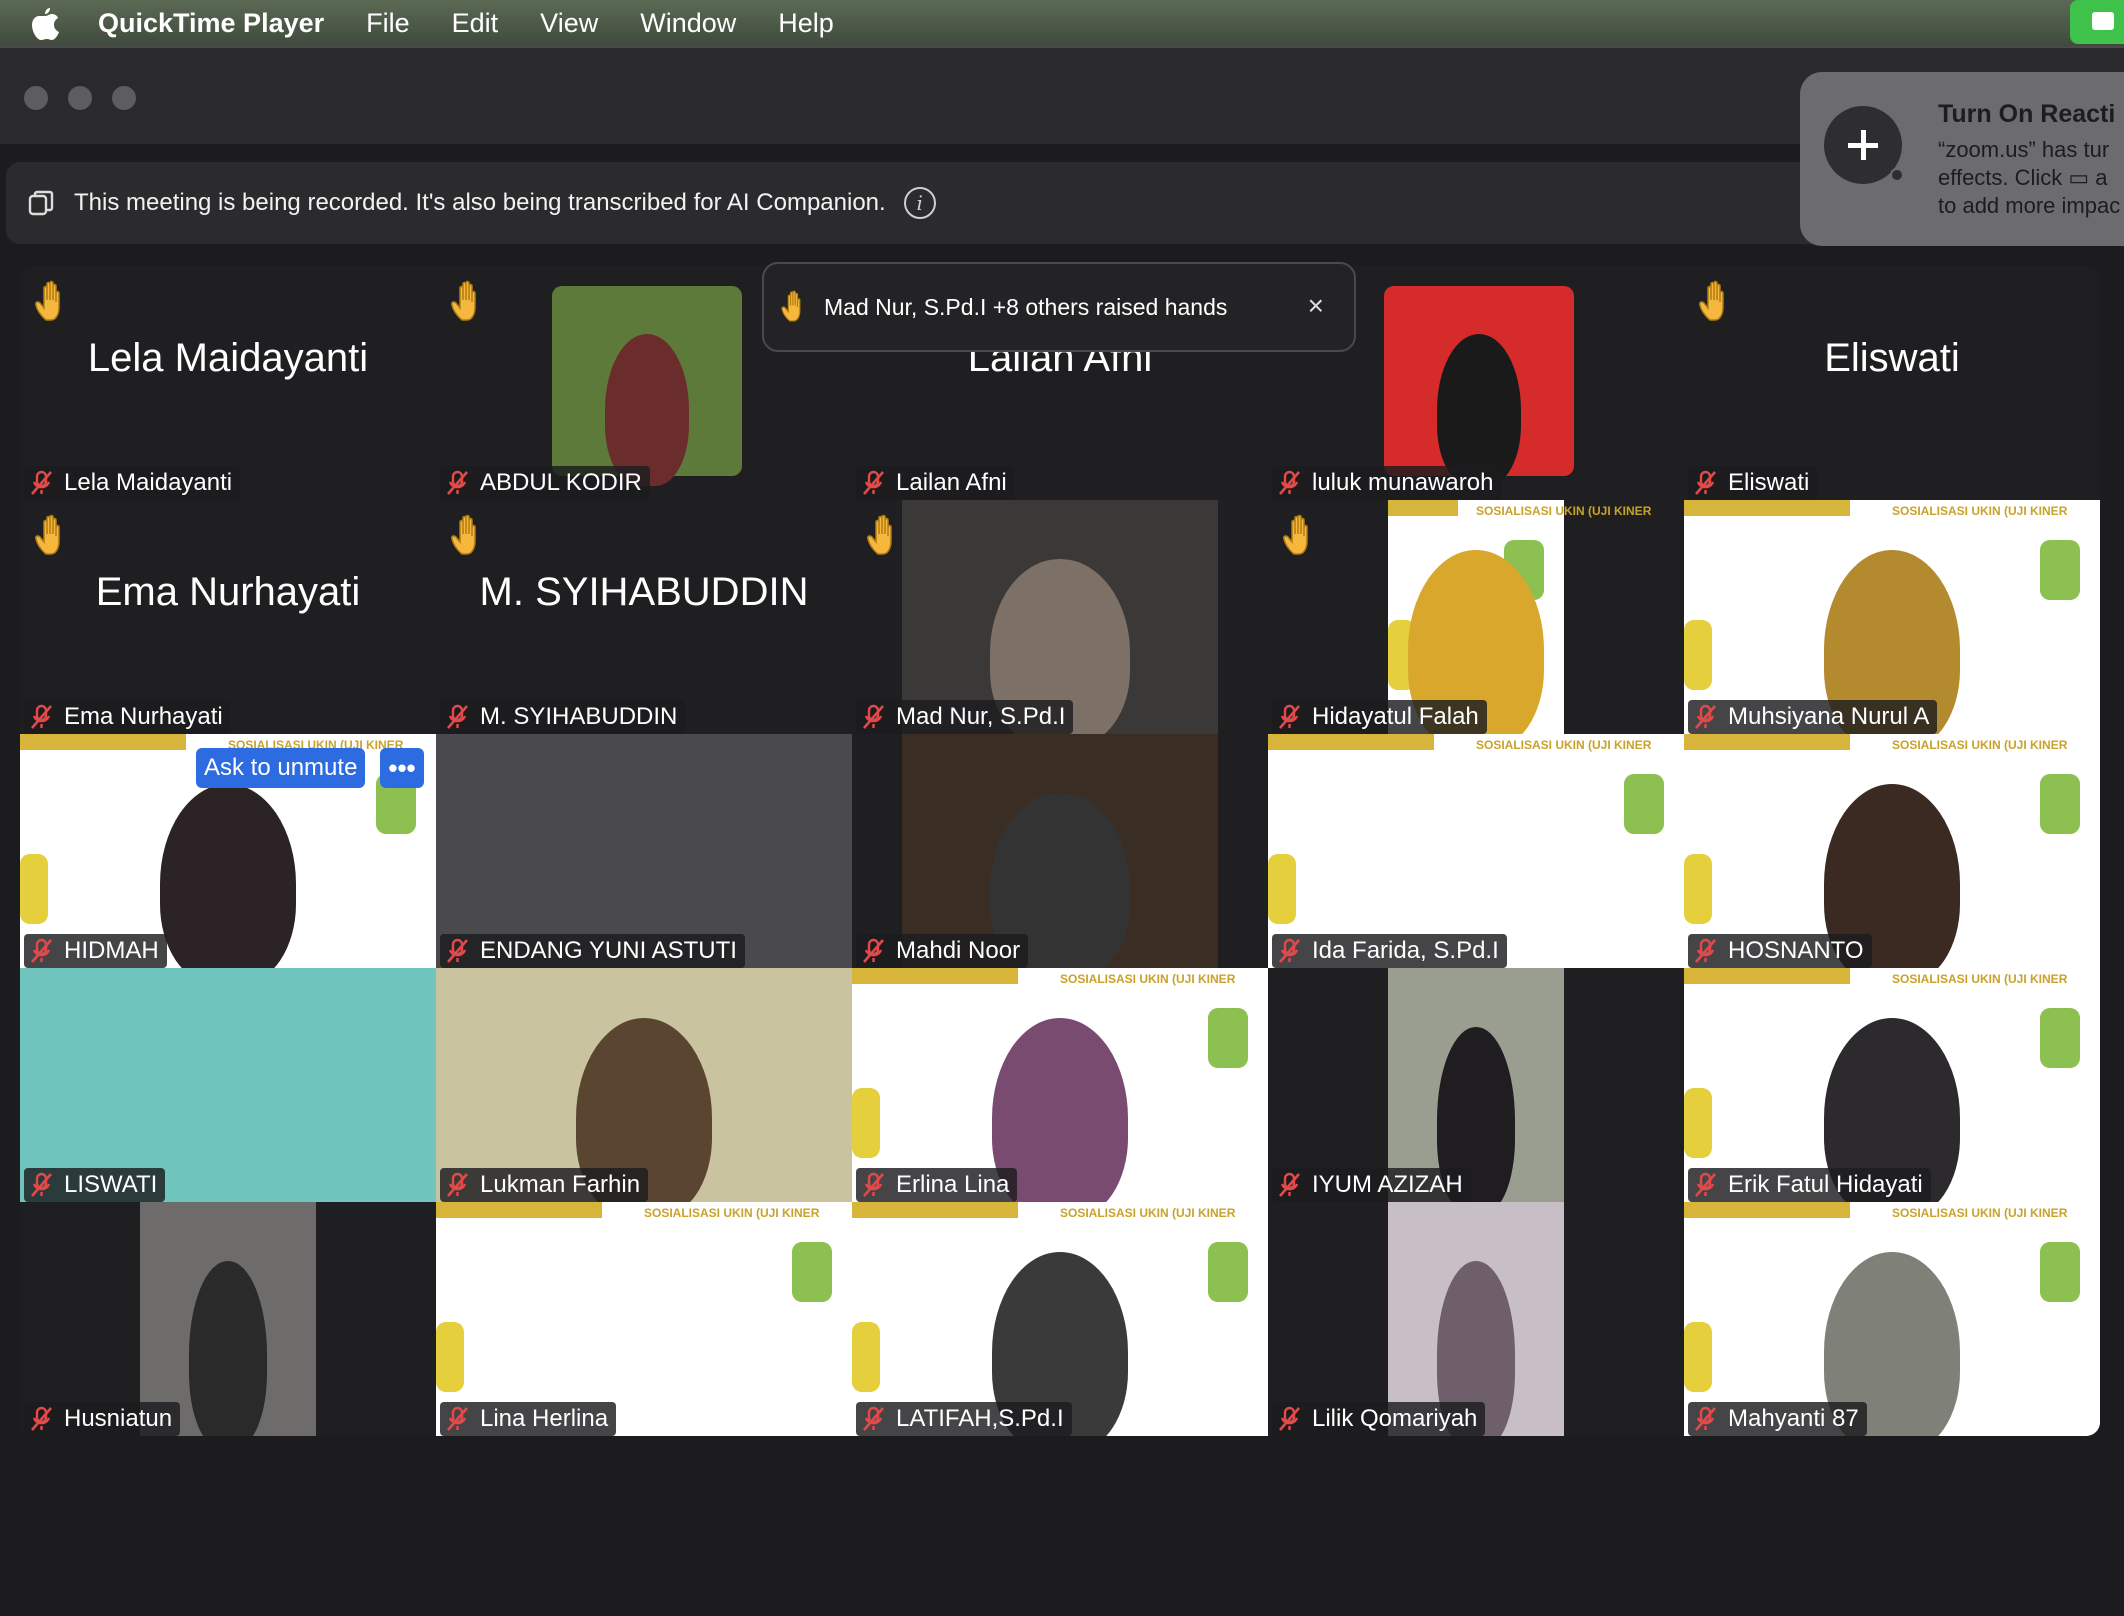 The height and width of the screenshot is (1616, 2124). I want to click on participant-tile: Mahdi Noor, so click(1060, 851).